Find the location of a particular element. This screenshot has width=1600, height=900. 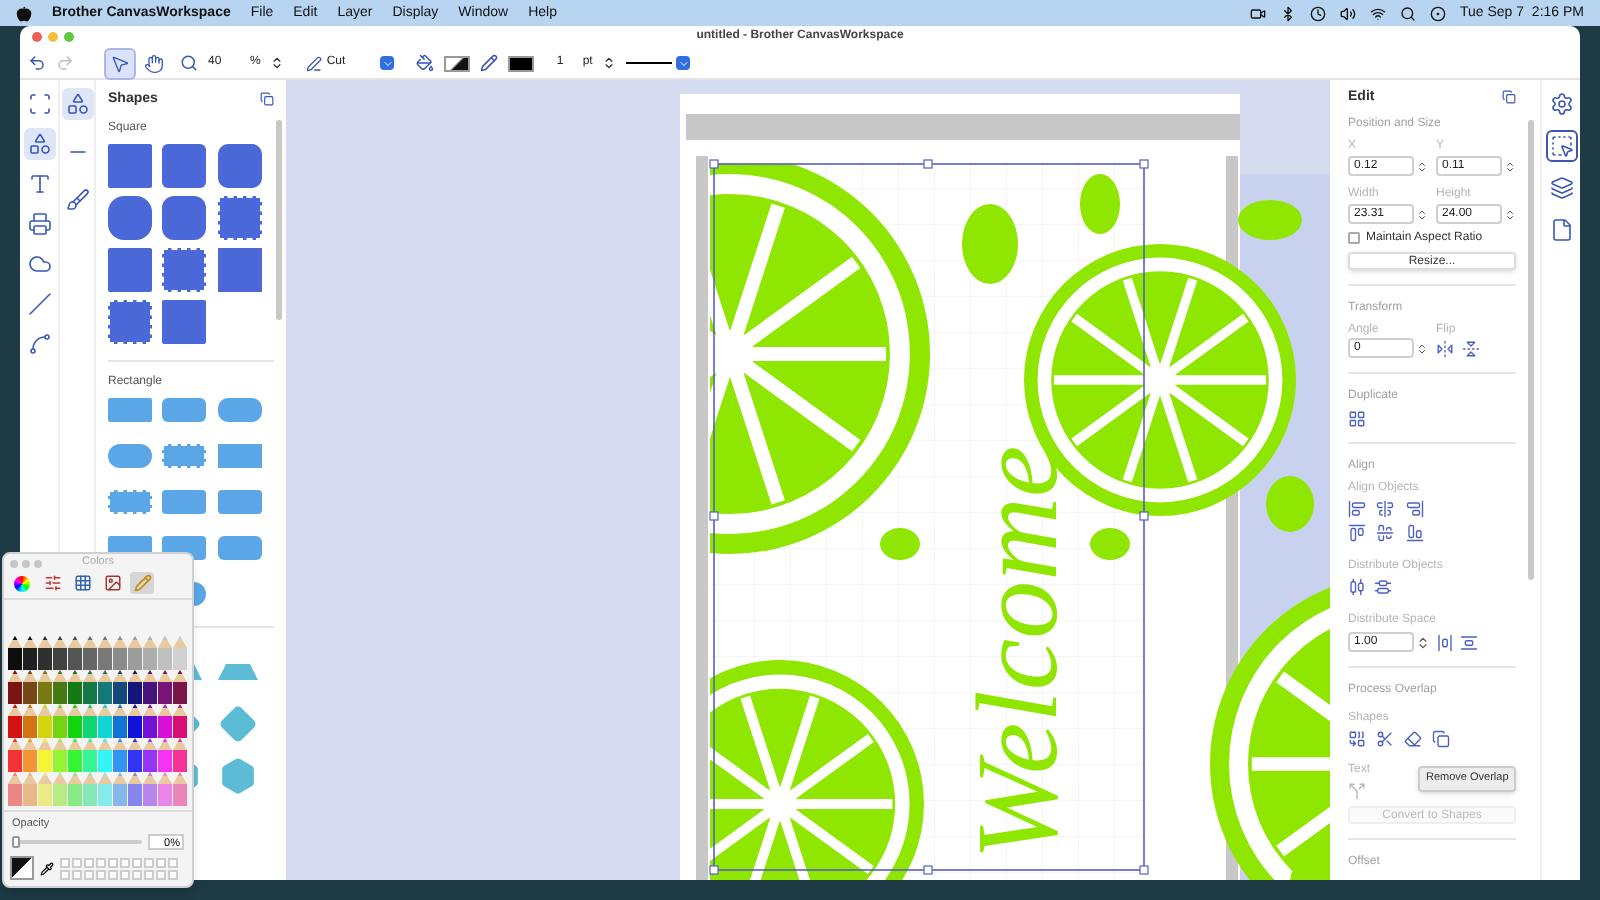

selection-edit-tool-button is located at coordinates (1561, 146).